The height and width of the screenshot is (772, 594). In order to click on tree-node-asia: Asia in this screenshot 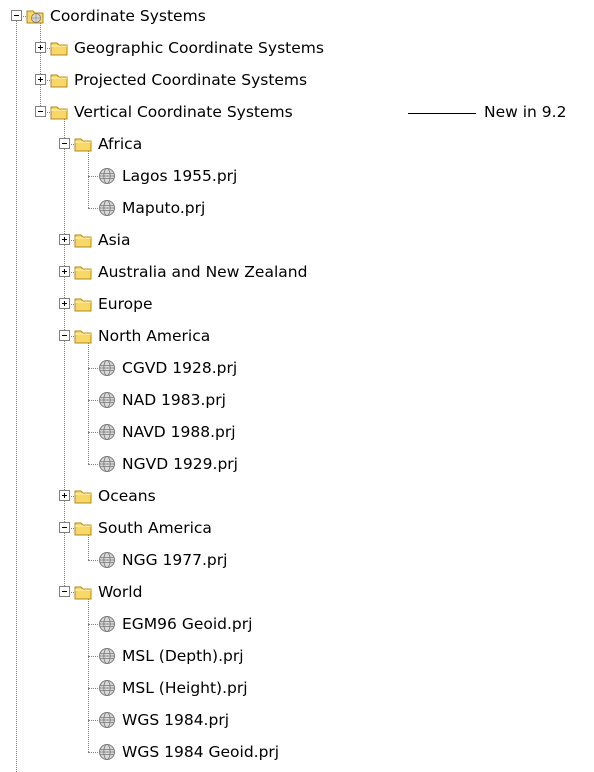, I will do `click(297, 240)`.